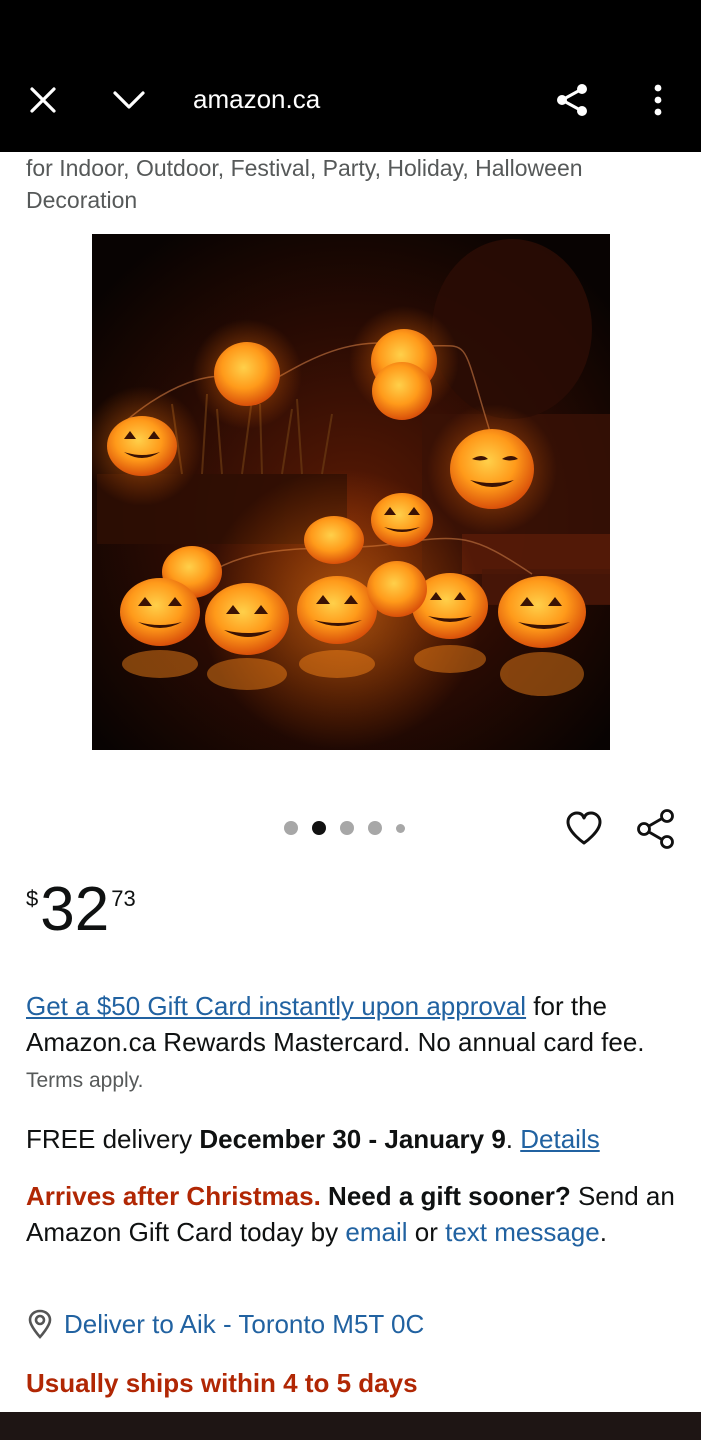 Image resolution: width=701 pixels, height=1440 pixels. What do you see at coordinates (319, 828) in the screenshot?
I see `carousel-dot-active` at bounding box center [319, 828].